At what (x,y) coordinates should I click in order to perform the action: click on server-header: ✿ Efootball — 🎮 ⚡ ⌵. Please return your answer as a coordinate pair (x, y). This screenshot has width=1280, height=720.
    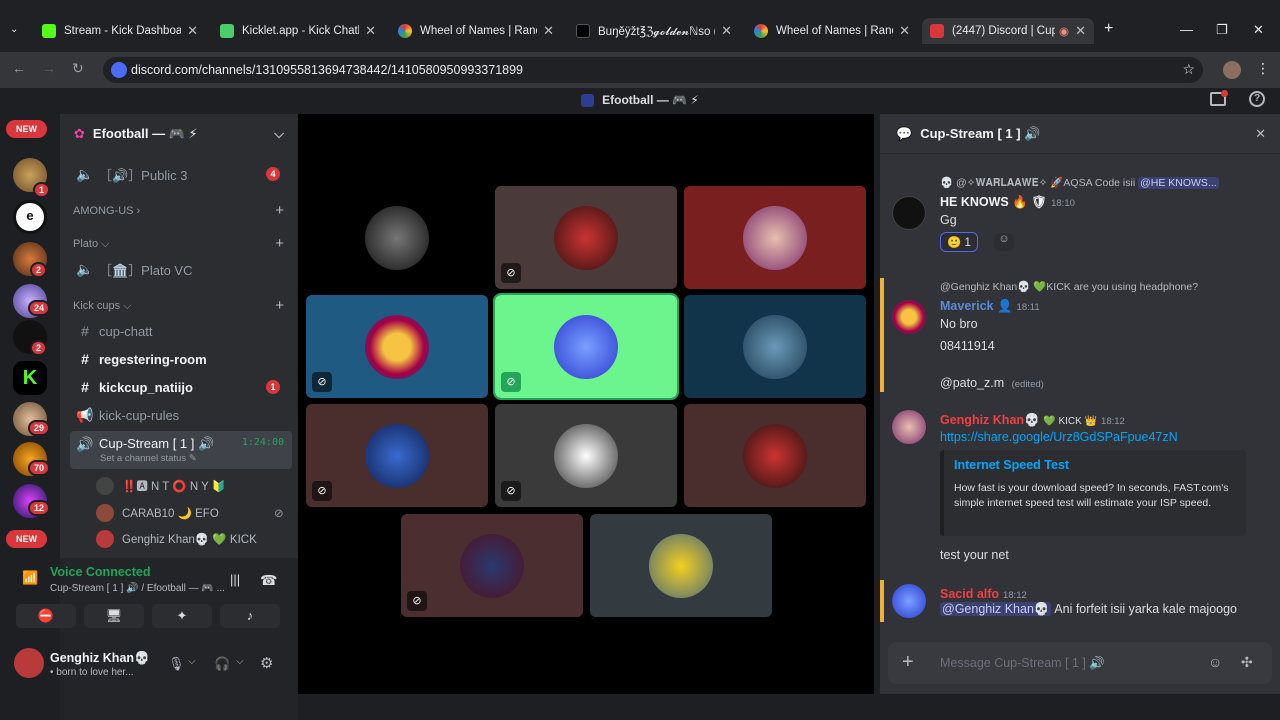
    Looking at the image, I should click on (179, 134).